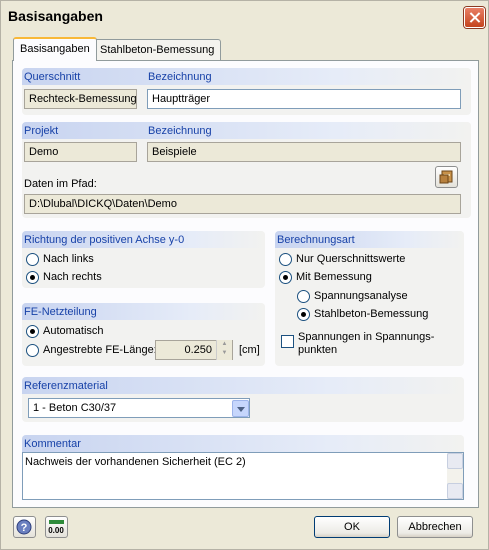  I want to click on radio-fe-laenge, so click(32, 350).